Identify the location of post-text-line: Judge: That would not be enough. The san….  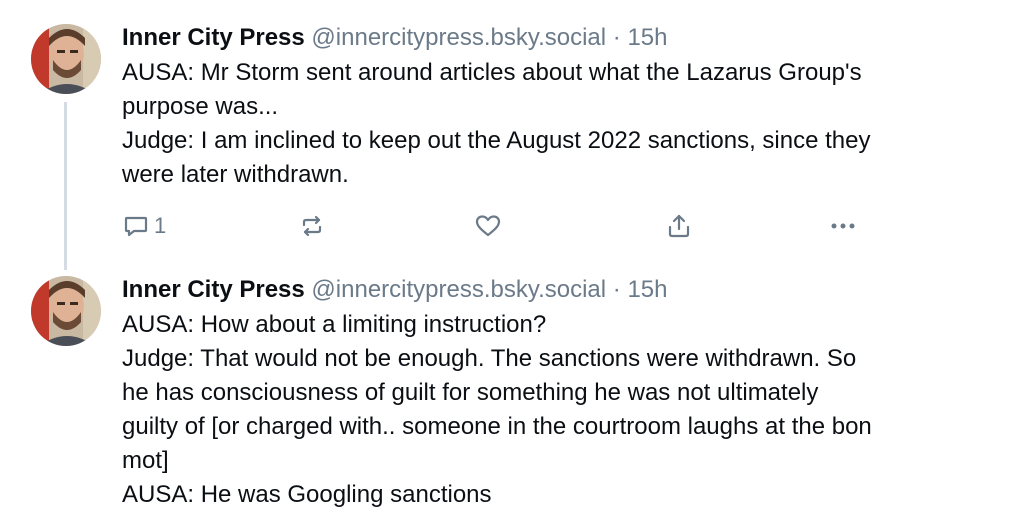
(489, 358).